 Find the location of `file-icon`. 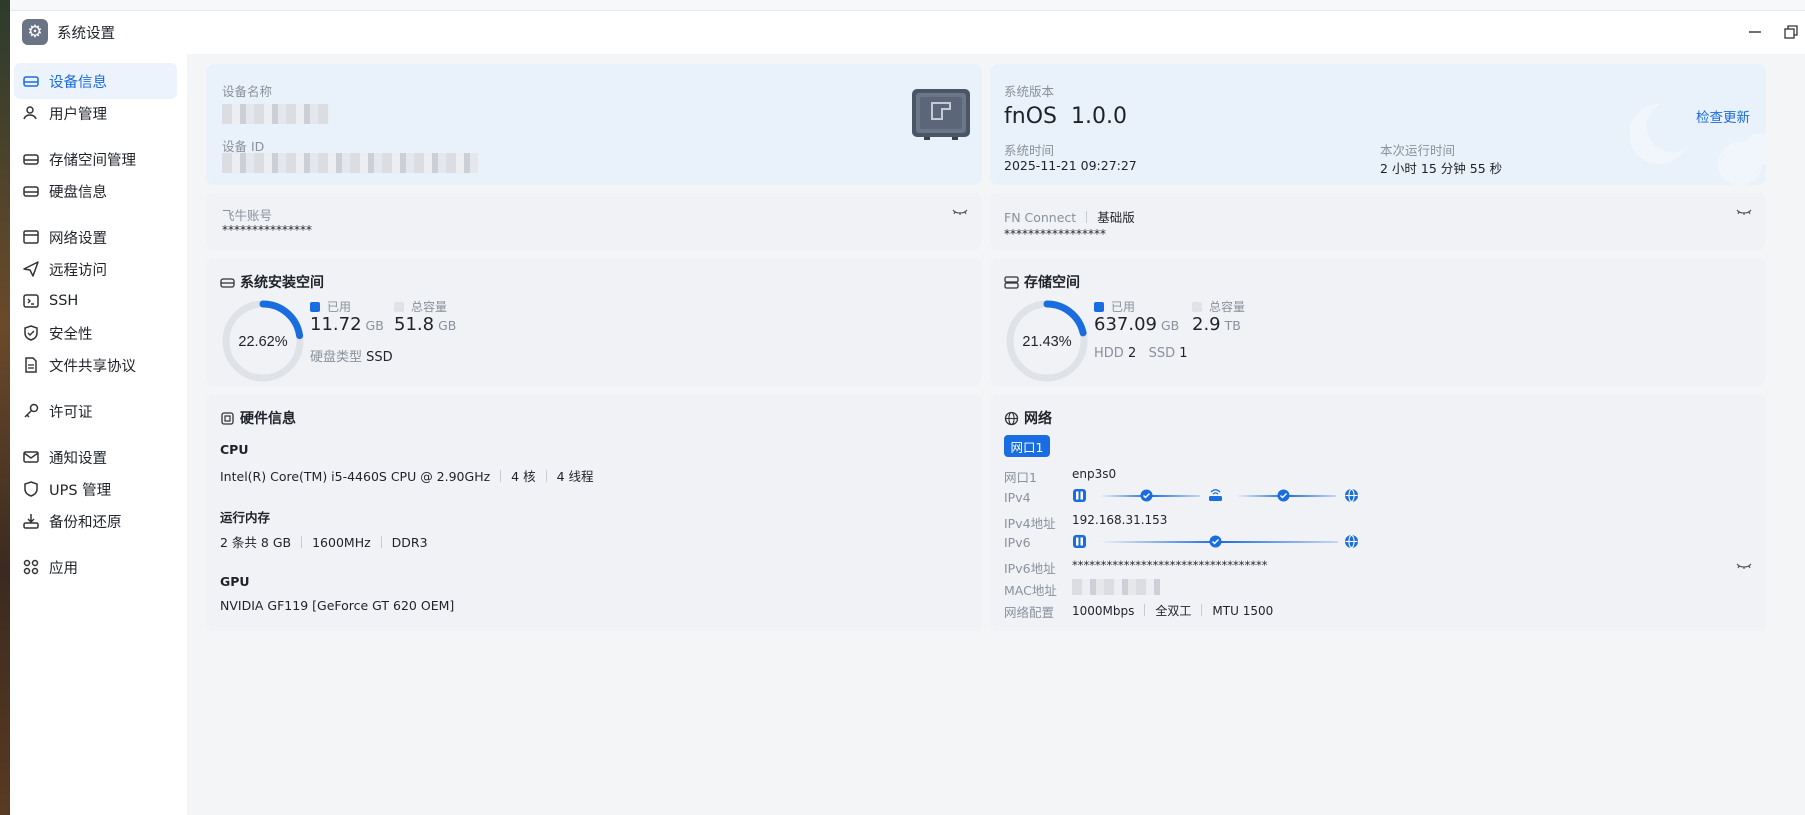

file-icon is located at coordinates (31, 365).